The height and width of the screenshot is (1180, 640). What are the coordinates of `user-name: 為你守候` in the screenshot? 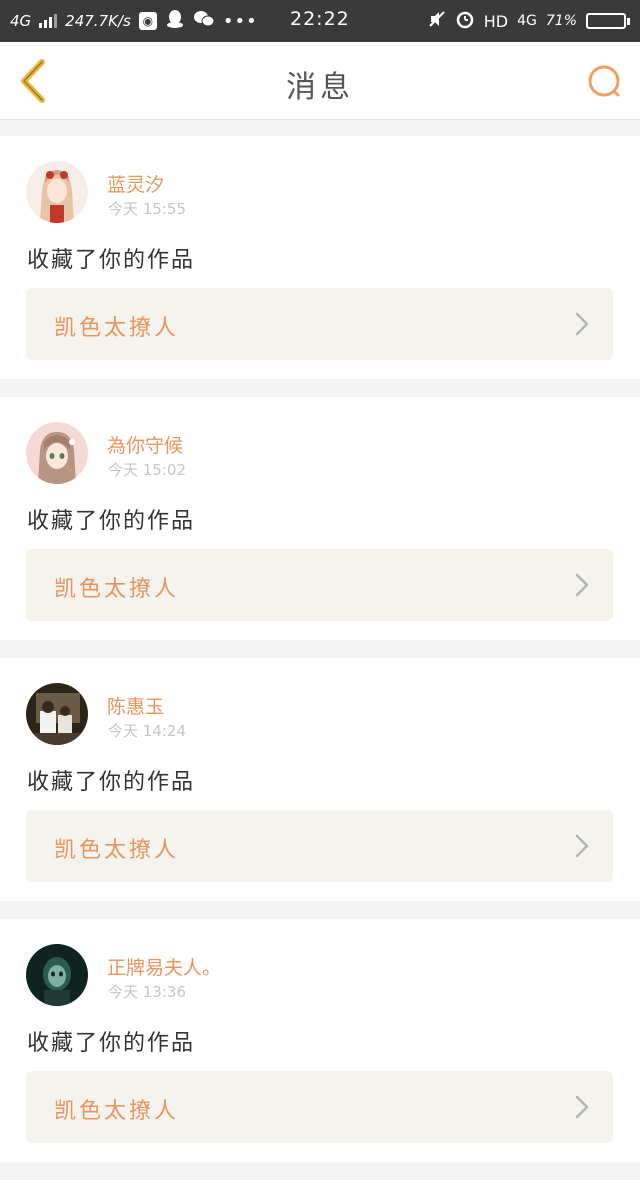 It's located at (145, 444).